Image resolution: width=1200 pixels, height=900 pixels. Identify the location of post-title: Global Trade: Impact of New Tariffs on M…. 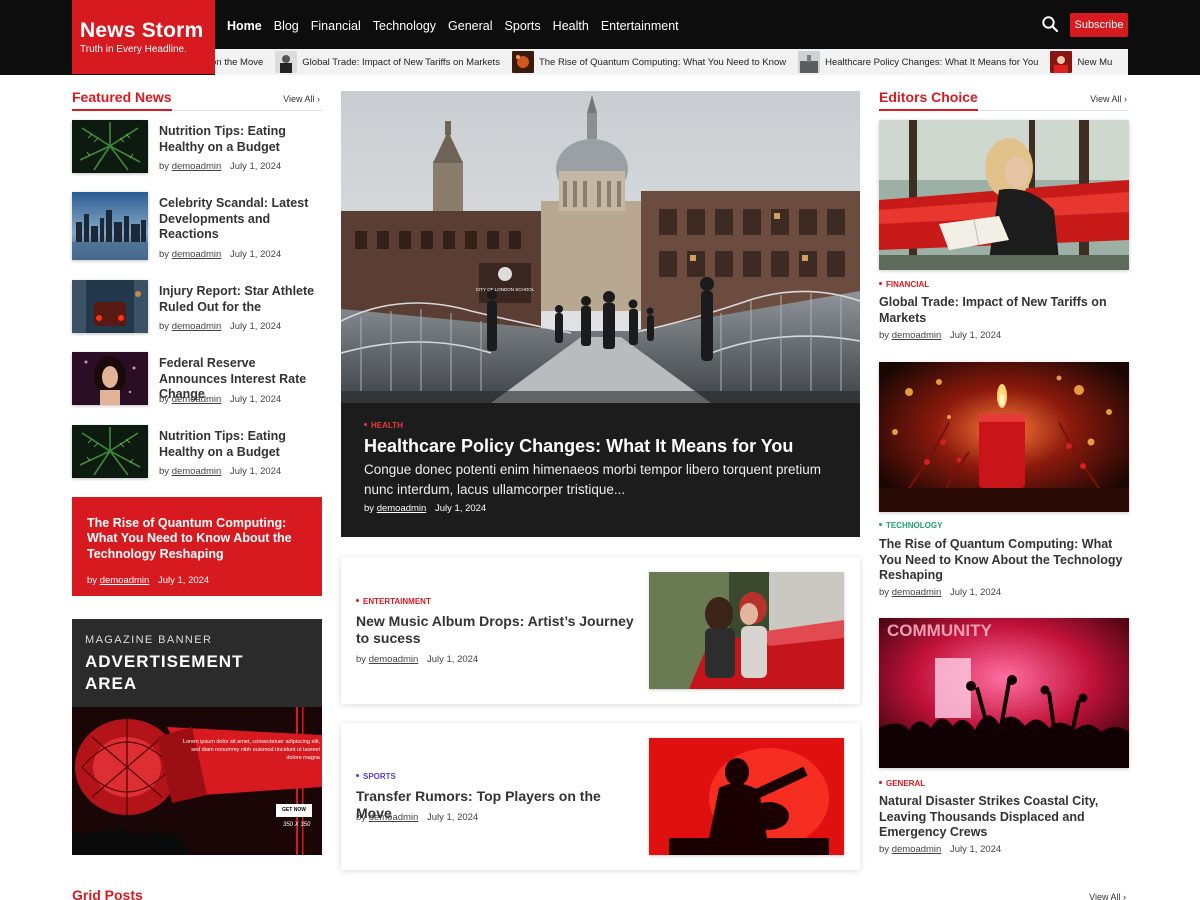
(1004, 310).